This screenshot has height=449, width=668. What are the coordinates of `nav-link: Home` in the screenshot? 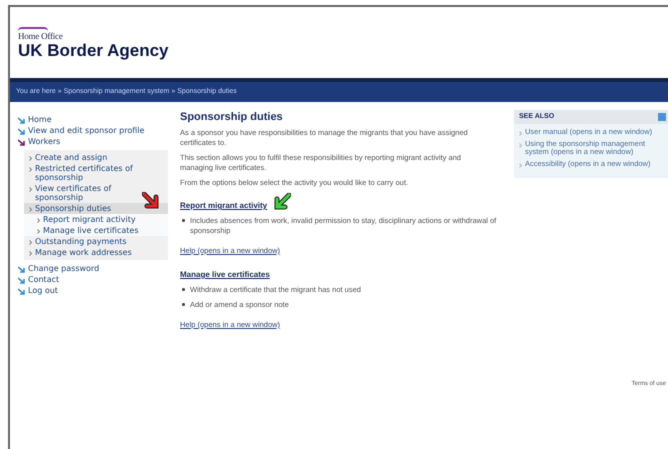 It's located at (40, 119).